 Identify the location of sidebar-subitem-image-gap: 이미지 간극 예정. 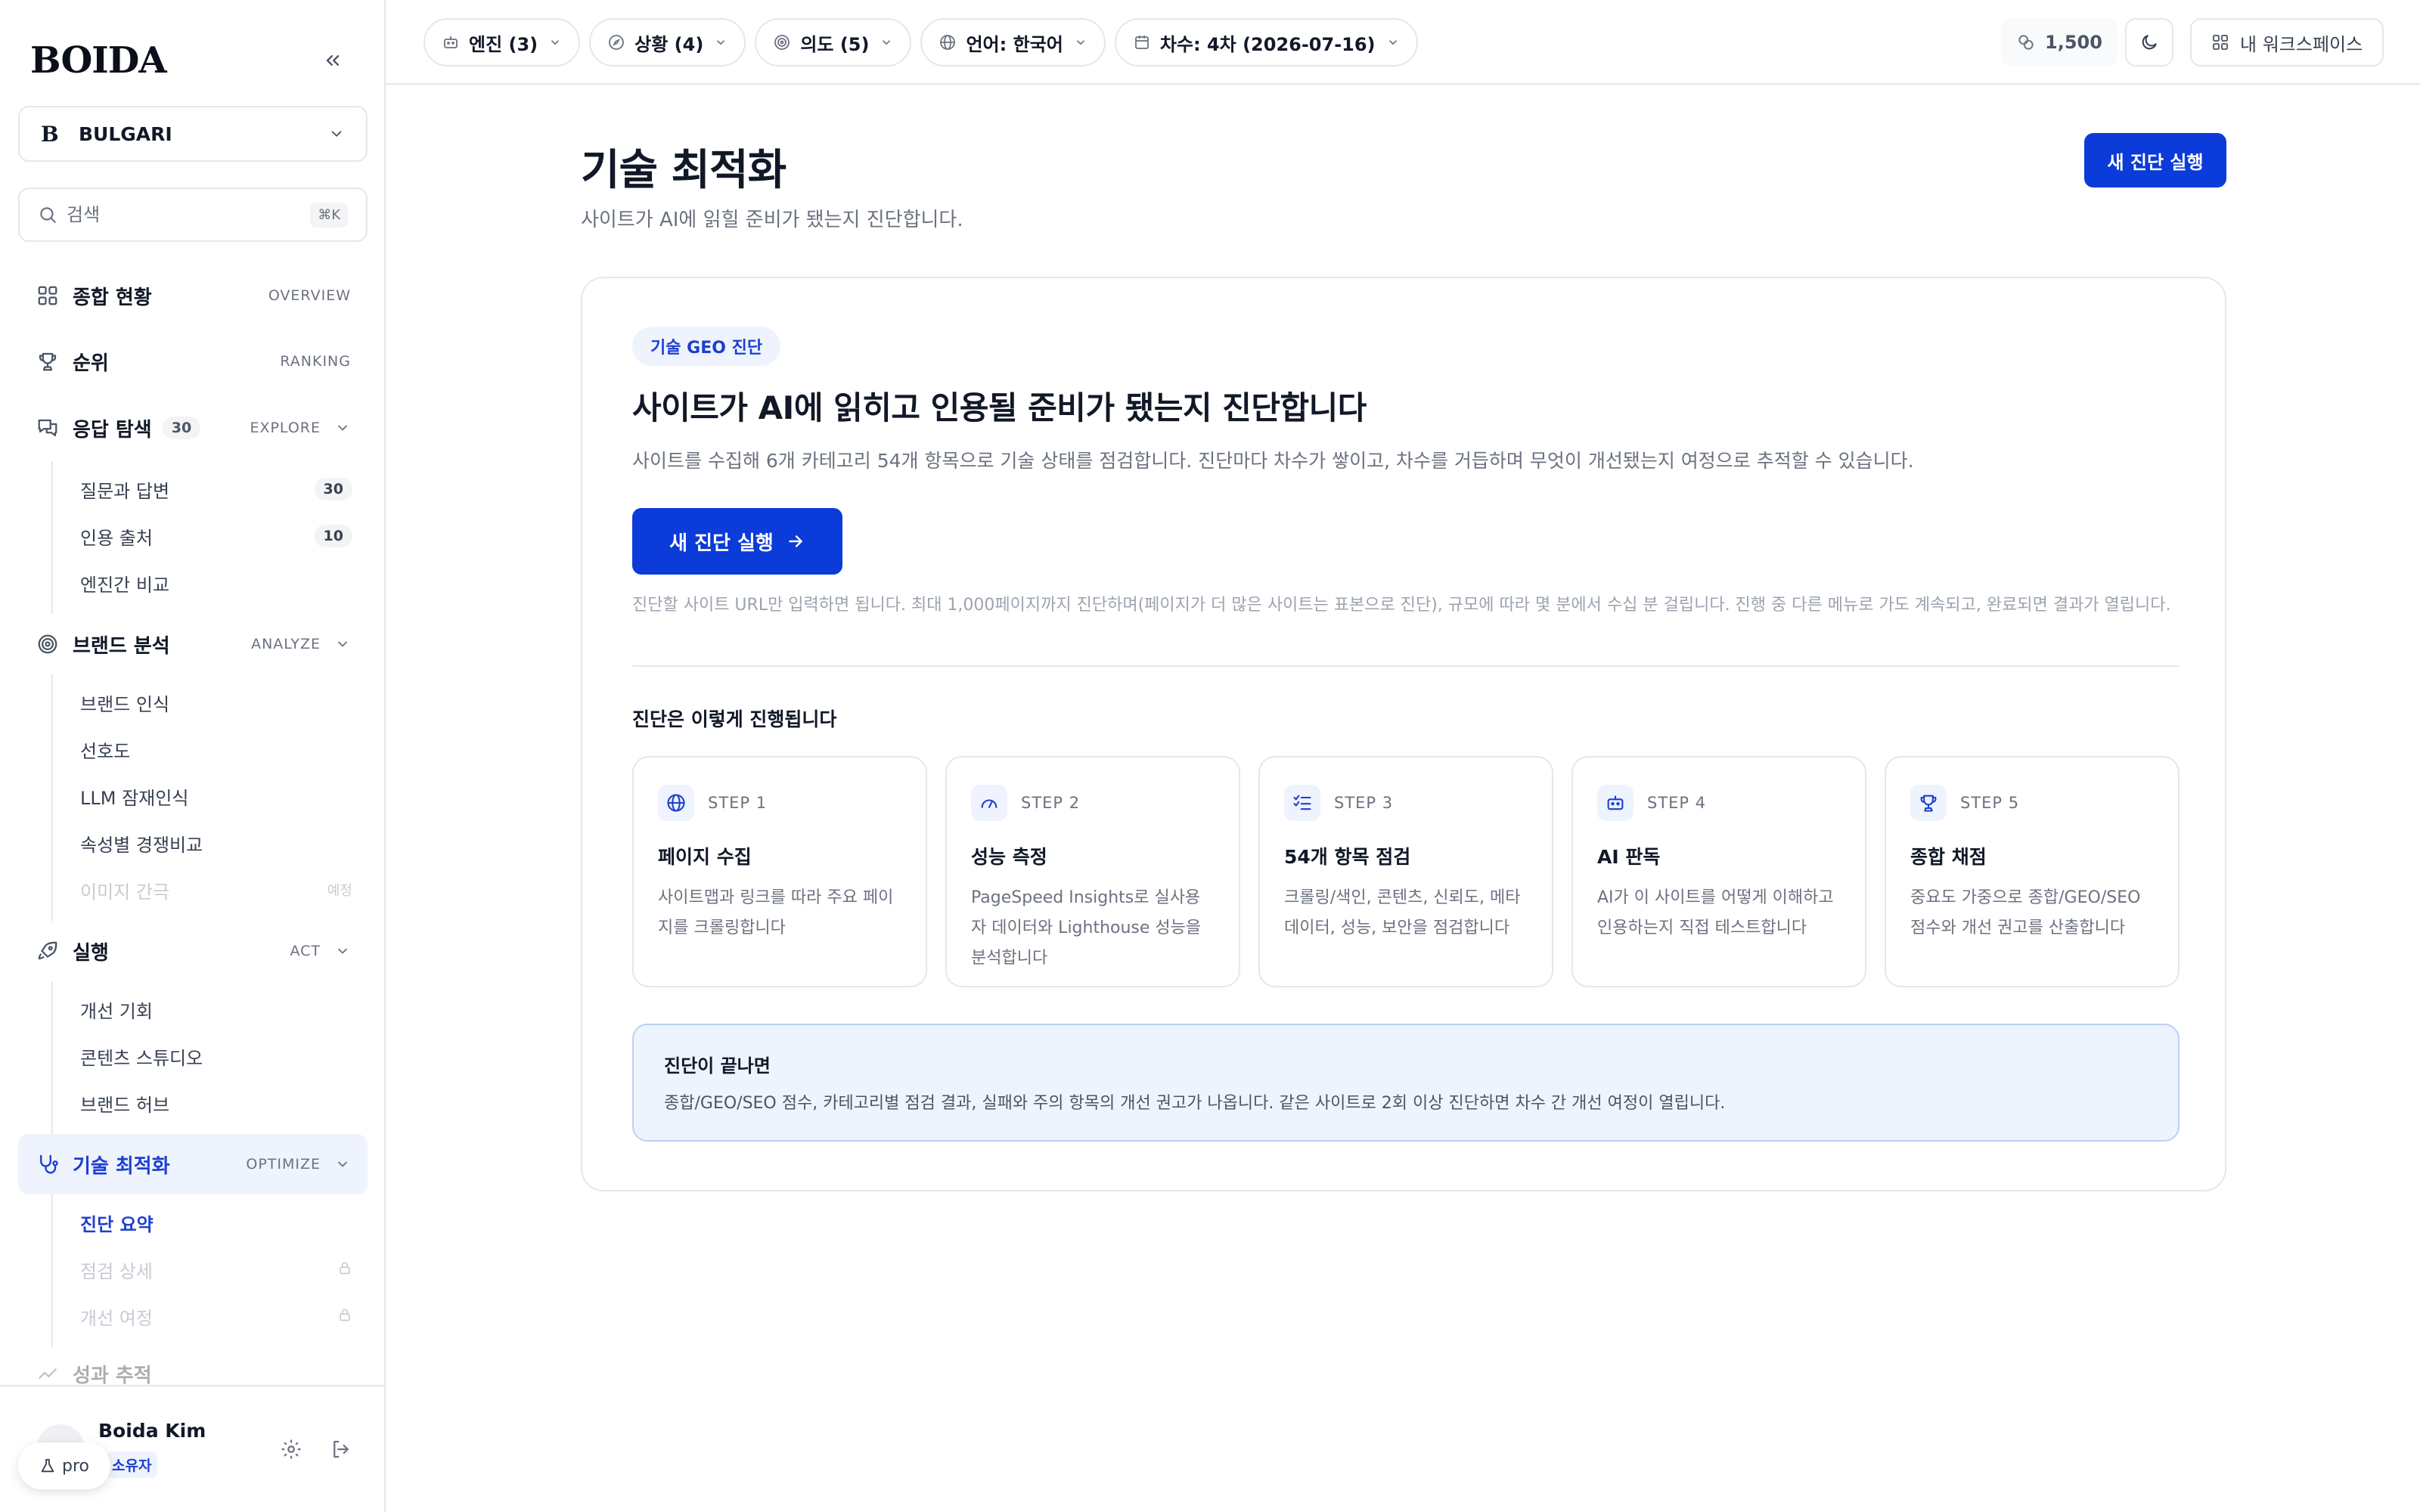
(211, 890).